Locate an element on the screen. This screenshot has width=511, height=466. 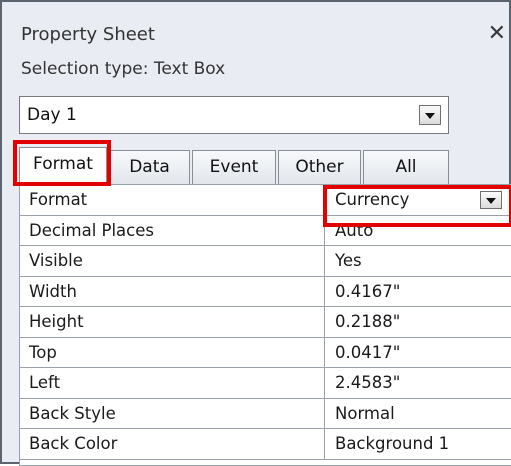
property-row: Height 0.2188" is located at coordinates (265, 322).